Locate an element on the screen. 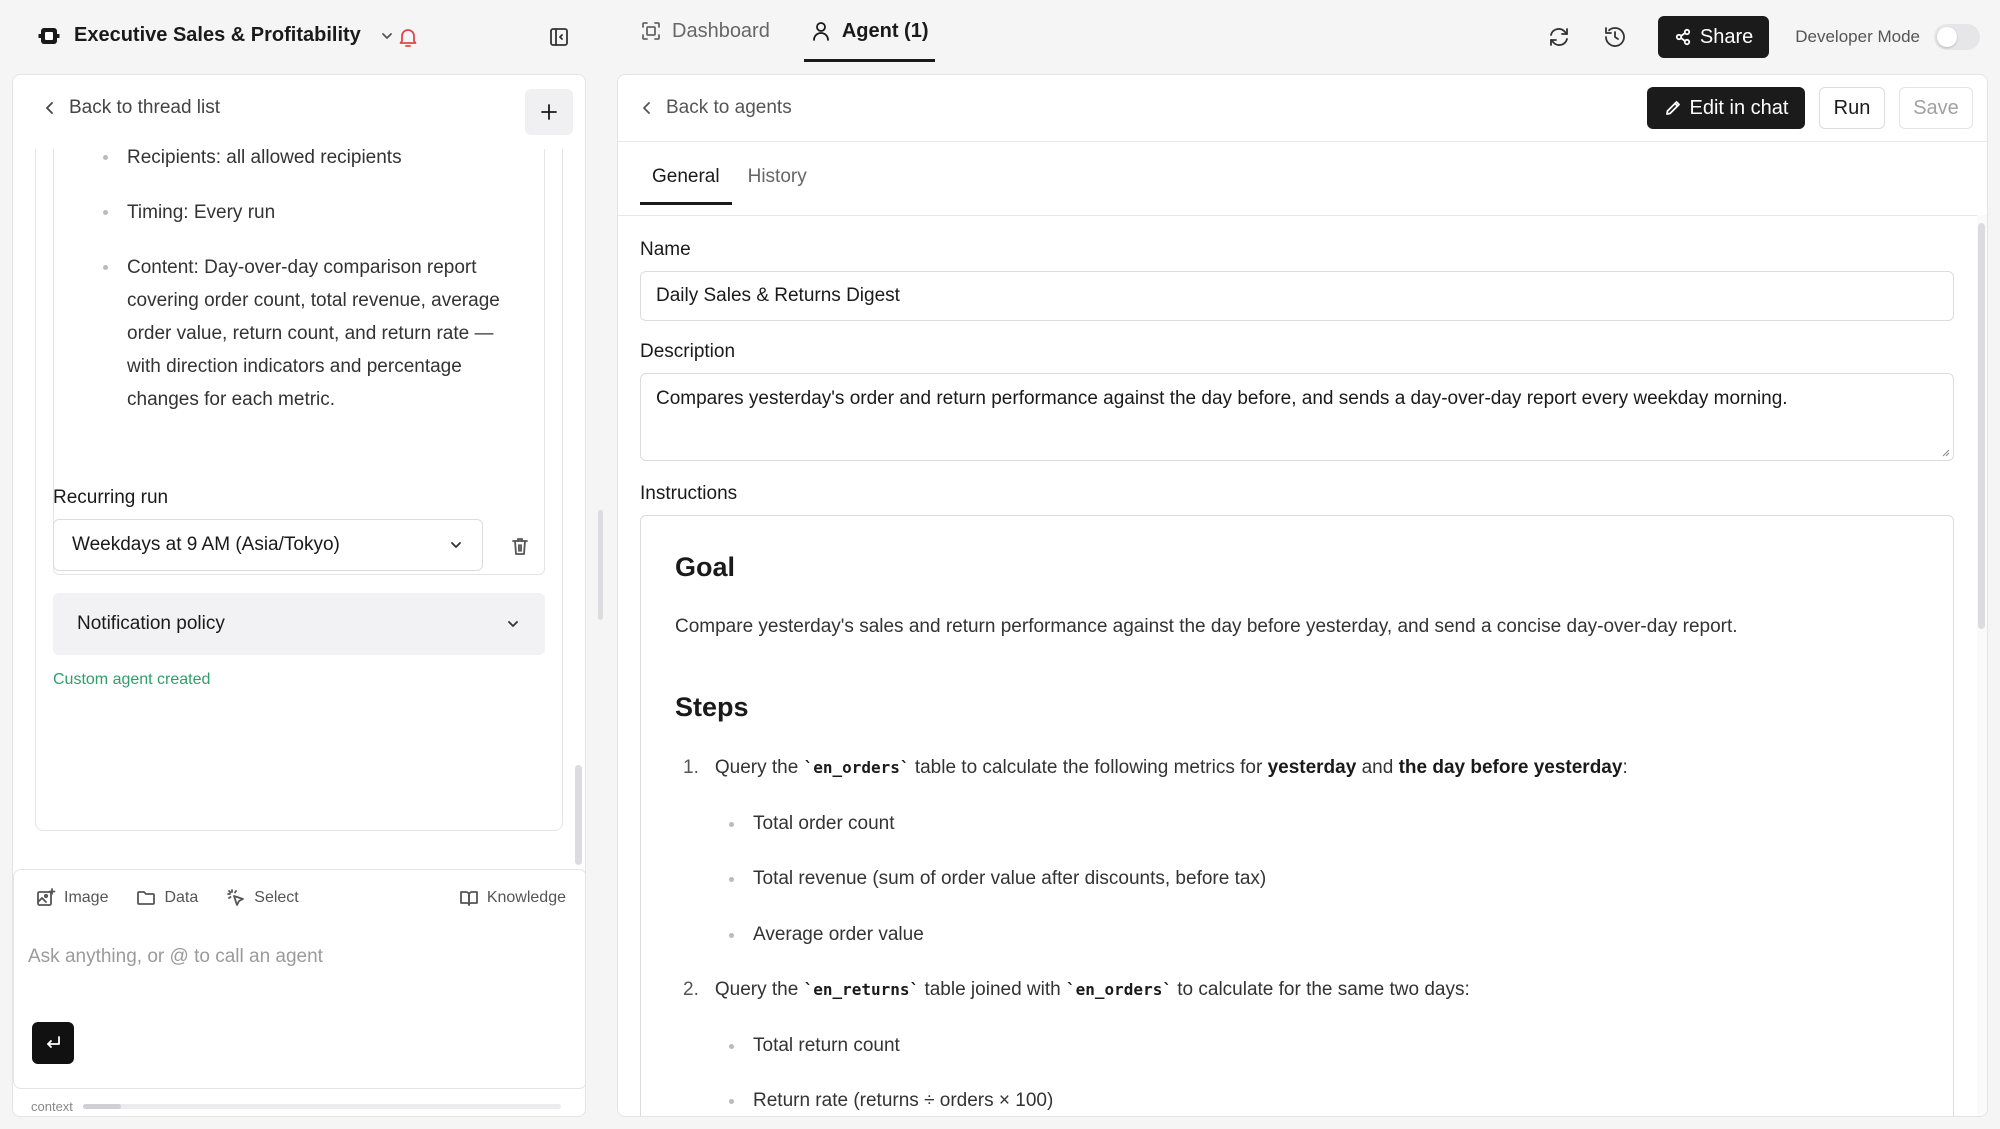  run-button: Run is located at coordinates (1852, 108).